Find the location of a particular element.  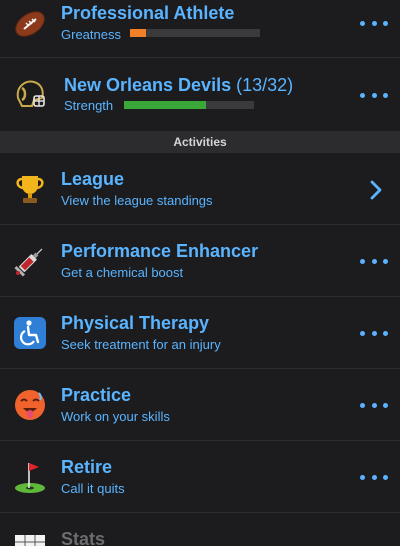

team-row: New Orleans Devils (13/32) Strength is located at coordinates (200, 94).